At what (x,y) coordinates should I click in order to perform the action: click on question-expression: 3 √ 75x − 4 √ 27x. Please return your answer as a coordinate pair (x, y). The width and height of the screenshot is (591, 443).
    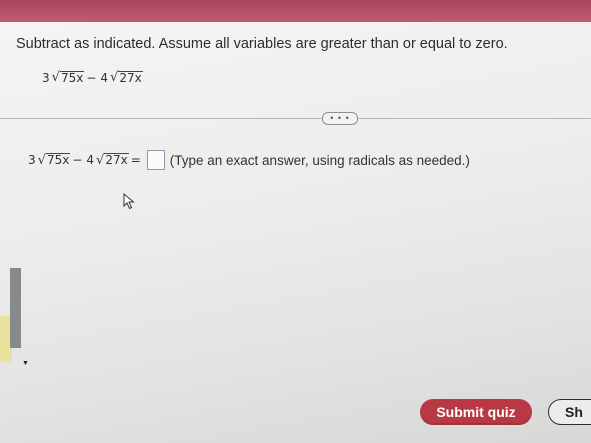
    Looking at the image, I should click on (91, 77).